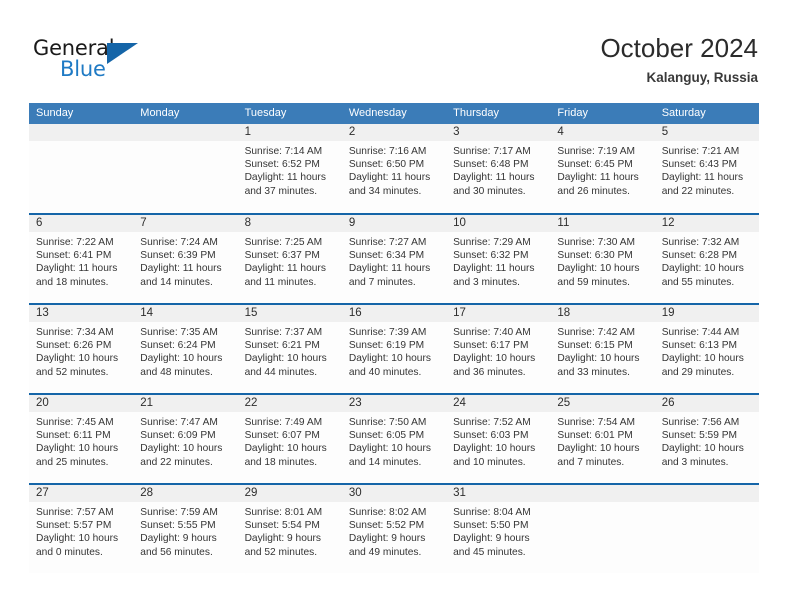 This screenshot has height=612, width=792. Describe the element at coordinates (498, 493) in the screenshot. I see `day-number: 31` at that location.